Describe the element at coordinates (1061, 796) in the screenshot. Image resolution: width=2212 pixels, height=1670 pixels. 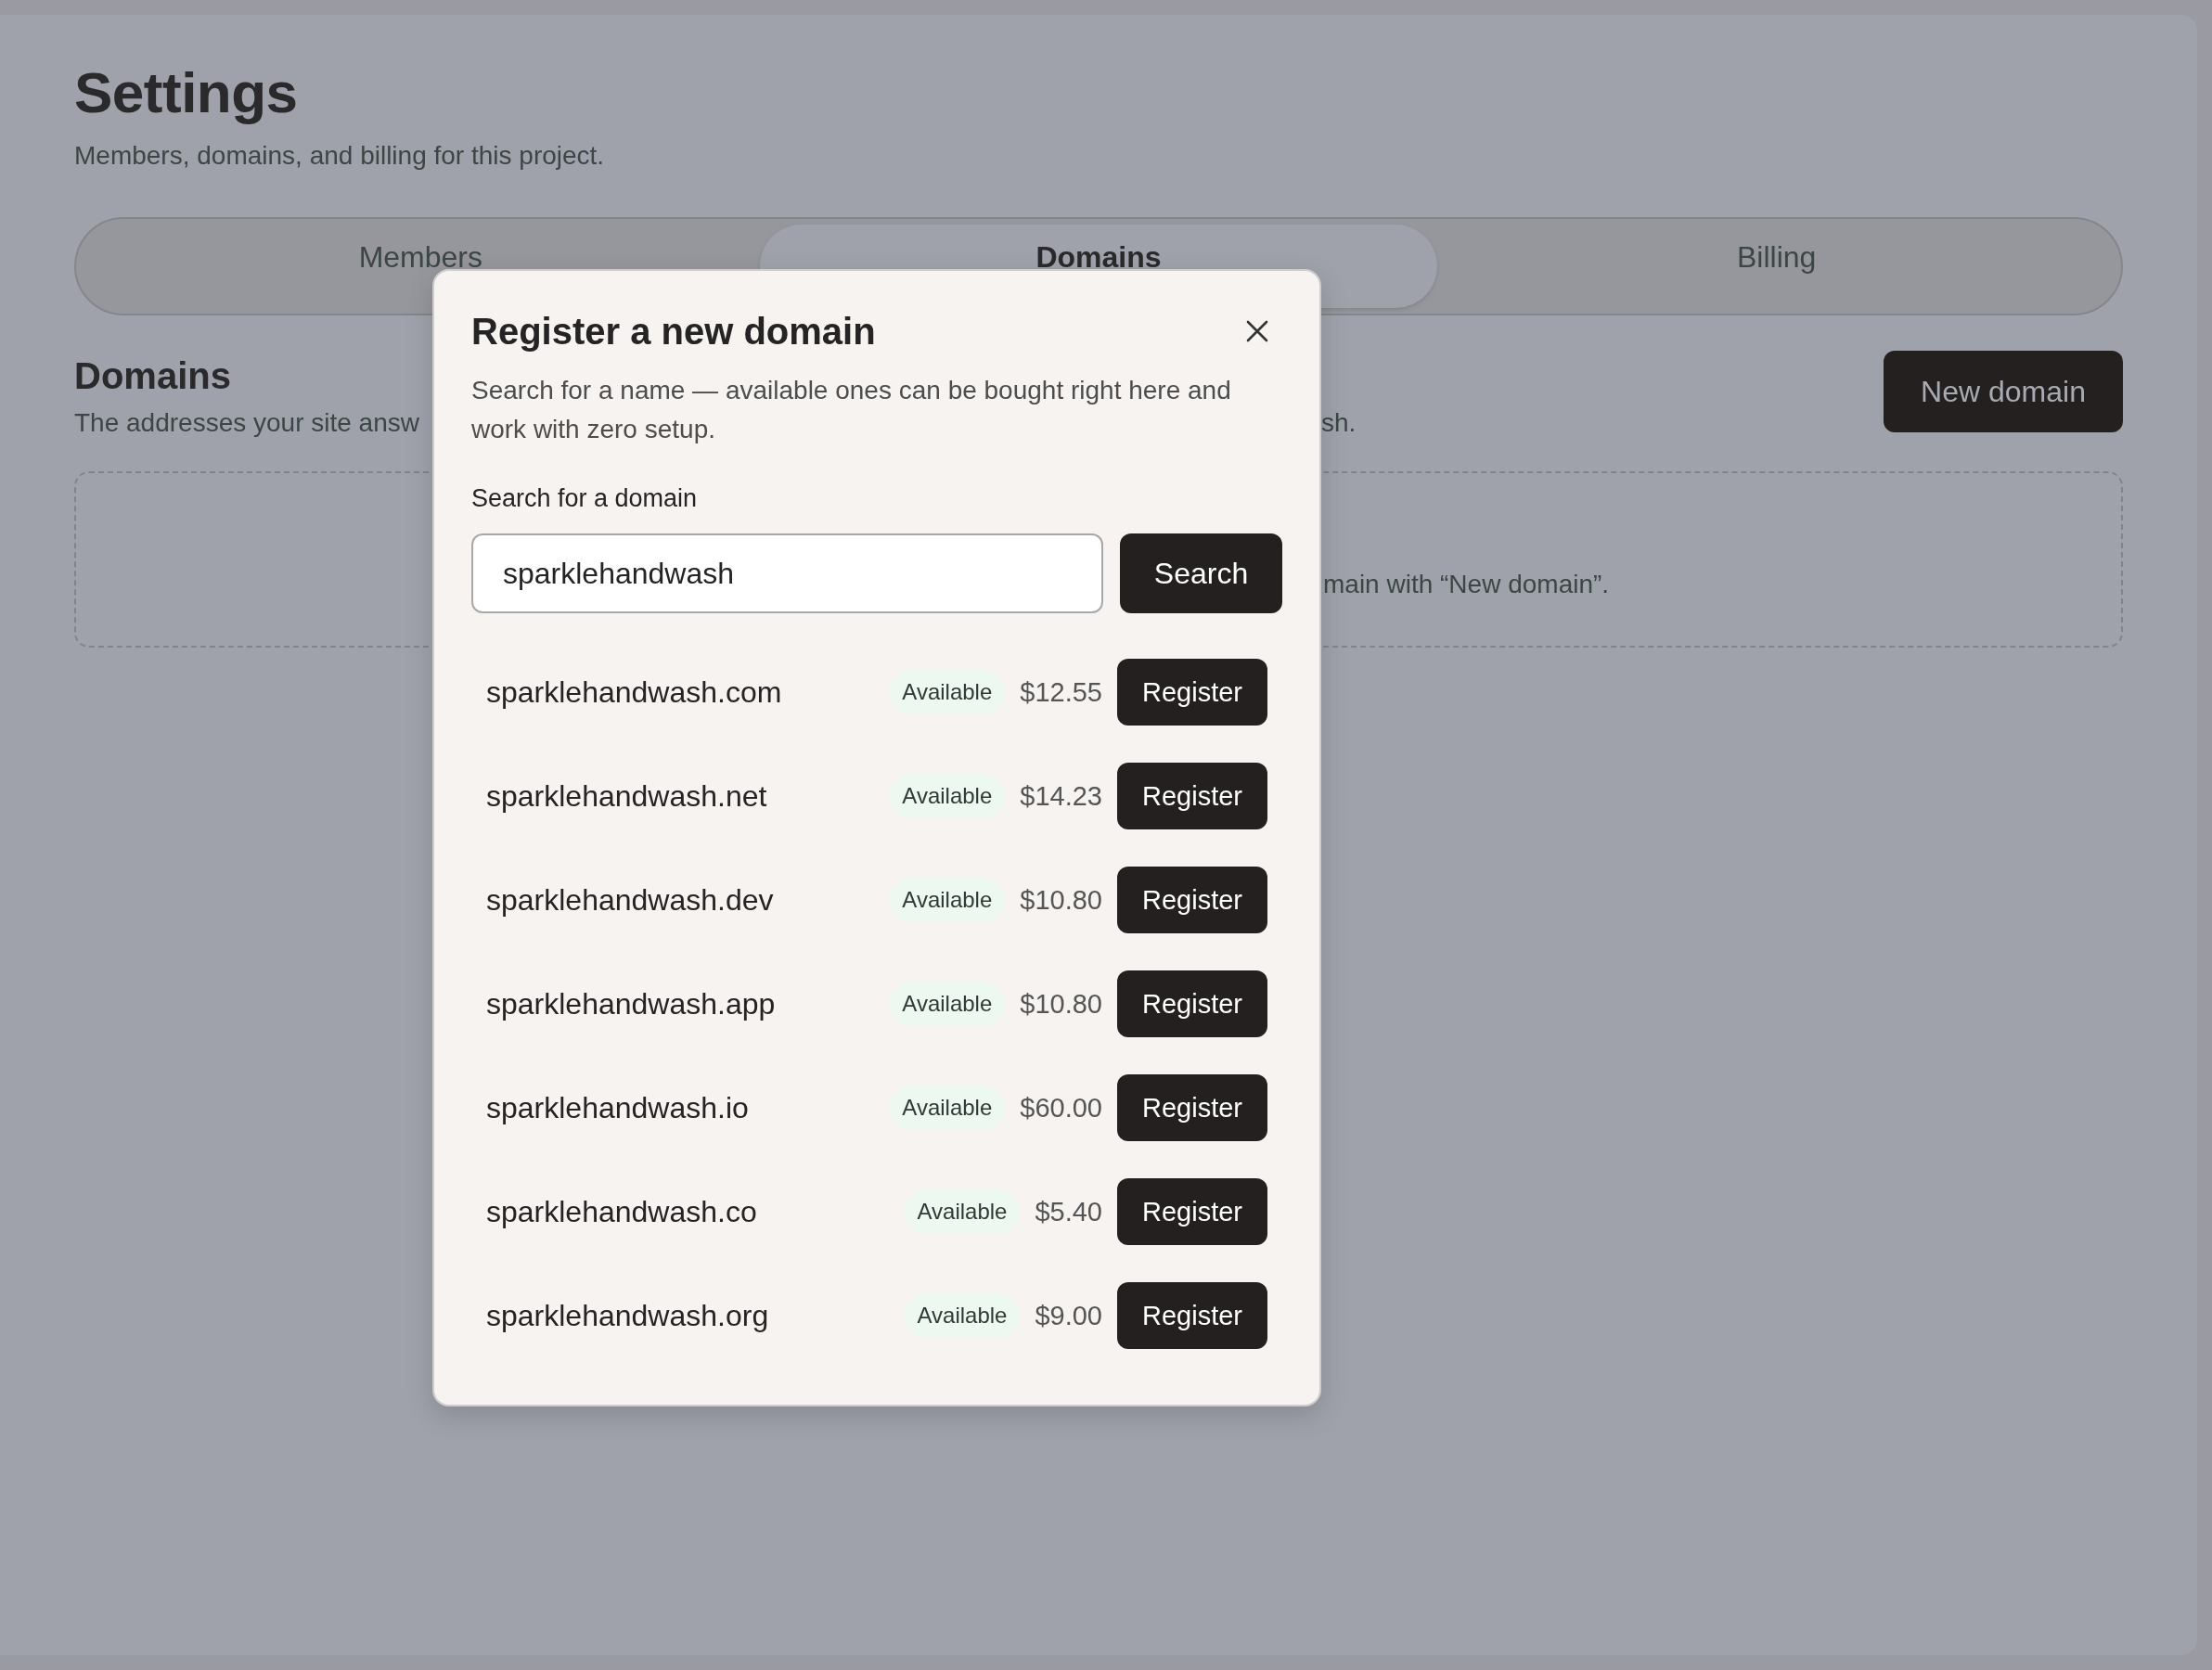
I see `domain-price: $14.23` at that location.